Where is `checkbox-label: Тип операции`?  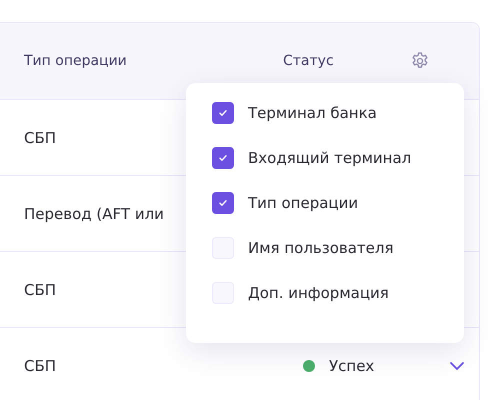
checkbox-label: Тип операции is located at coordinates (303, 203).